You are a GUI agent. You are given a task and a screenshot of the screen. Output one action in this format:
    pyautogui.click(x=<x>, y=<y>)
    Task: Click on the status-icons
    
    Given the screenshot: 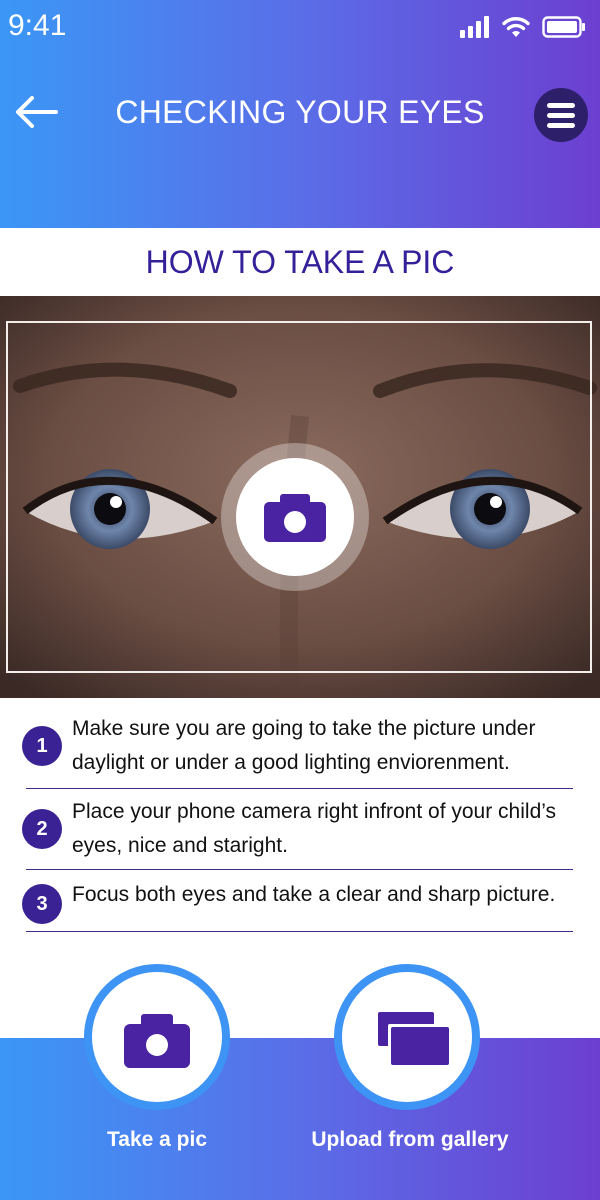 What is the action you would take?
    pyautogui.click(x=523, y=27)
    